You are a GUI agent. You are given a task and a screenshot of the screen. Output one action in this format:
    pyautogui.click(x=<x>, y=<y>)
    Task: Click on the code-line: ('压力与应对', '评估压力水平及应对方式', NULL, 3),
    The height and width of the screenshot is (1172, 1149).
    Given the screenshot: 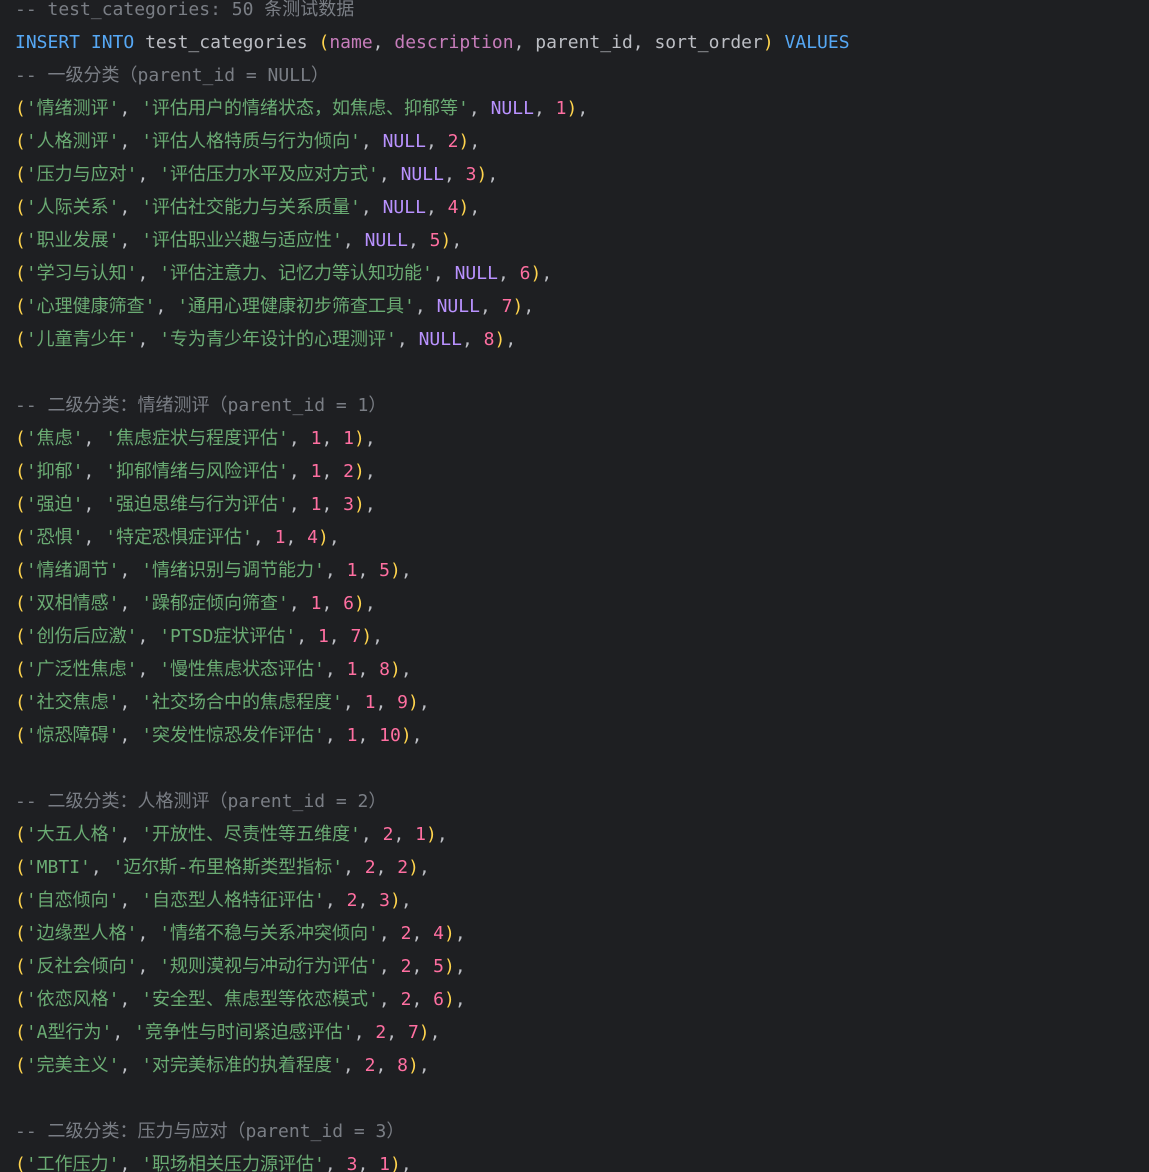 What is the action you would take?
    pyautogui.click(x=582, y=174)
    